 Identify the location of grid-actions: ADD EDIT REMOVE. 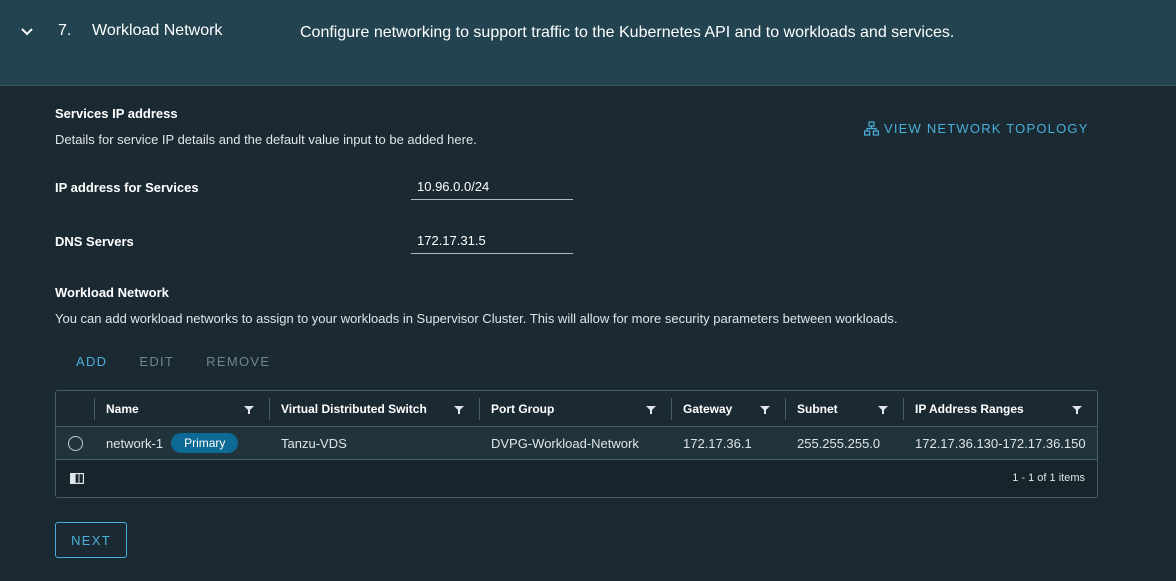
(173, 362).